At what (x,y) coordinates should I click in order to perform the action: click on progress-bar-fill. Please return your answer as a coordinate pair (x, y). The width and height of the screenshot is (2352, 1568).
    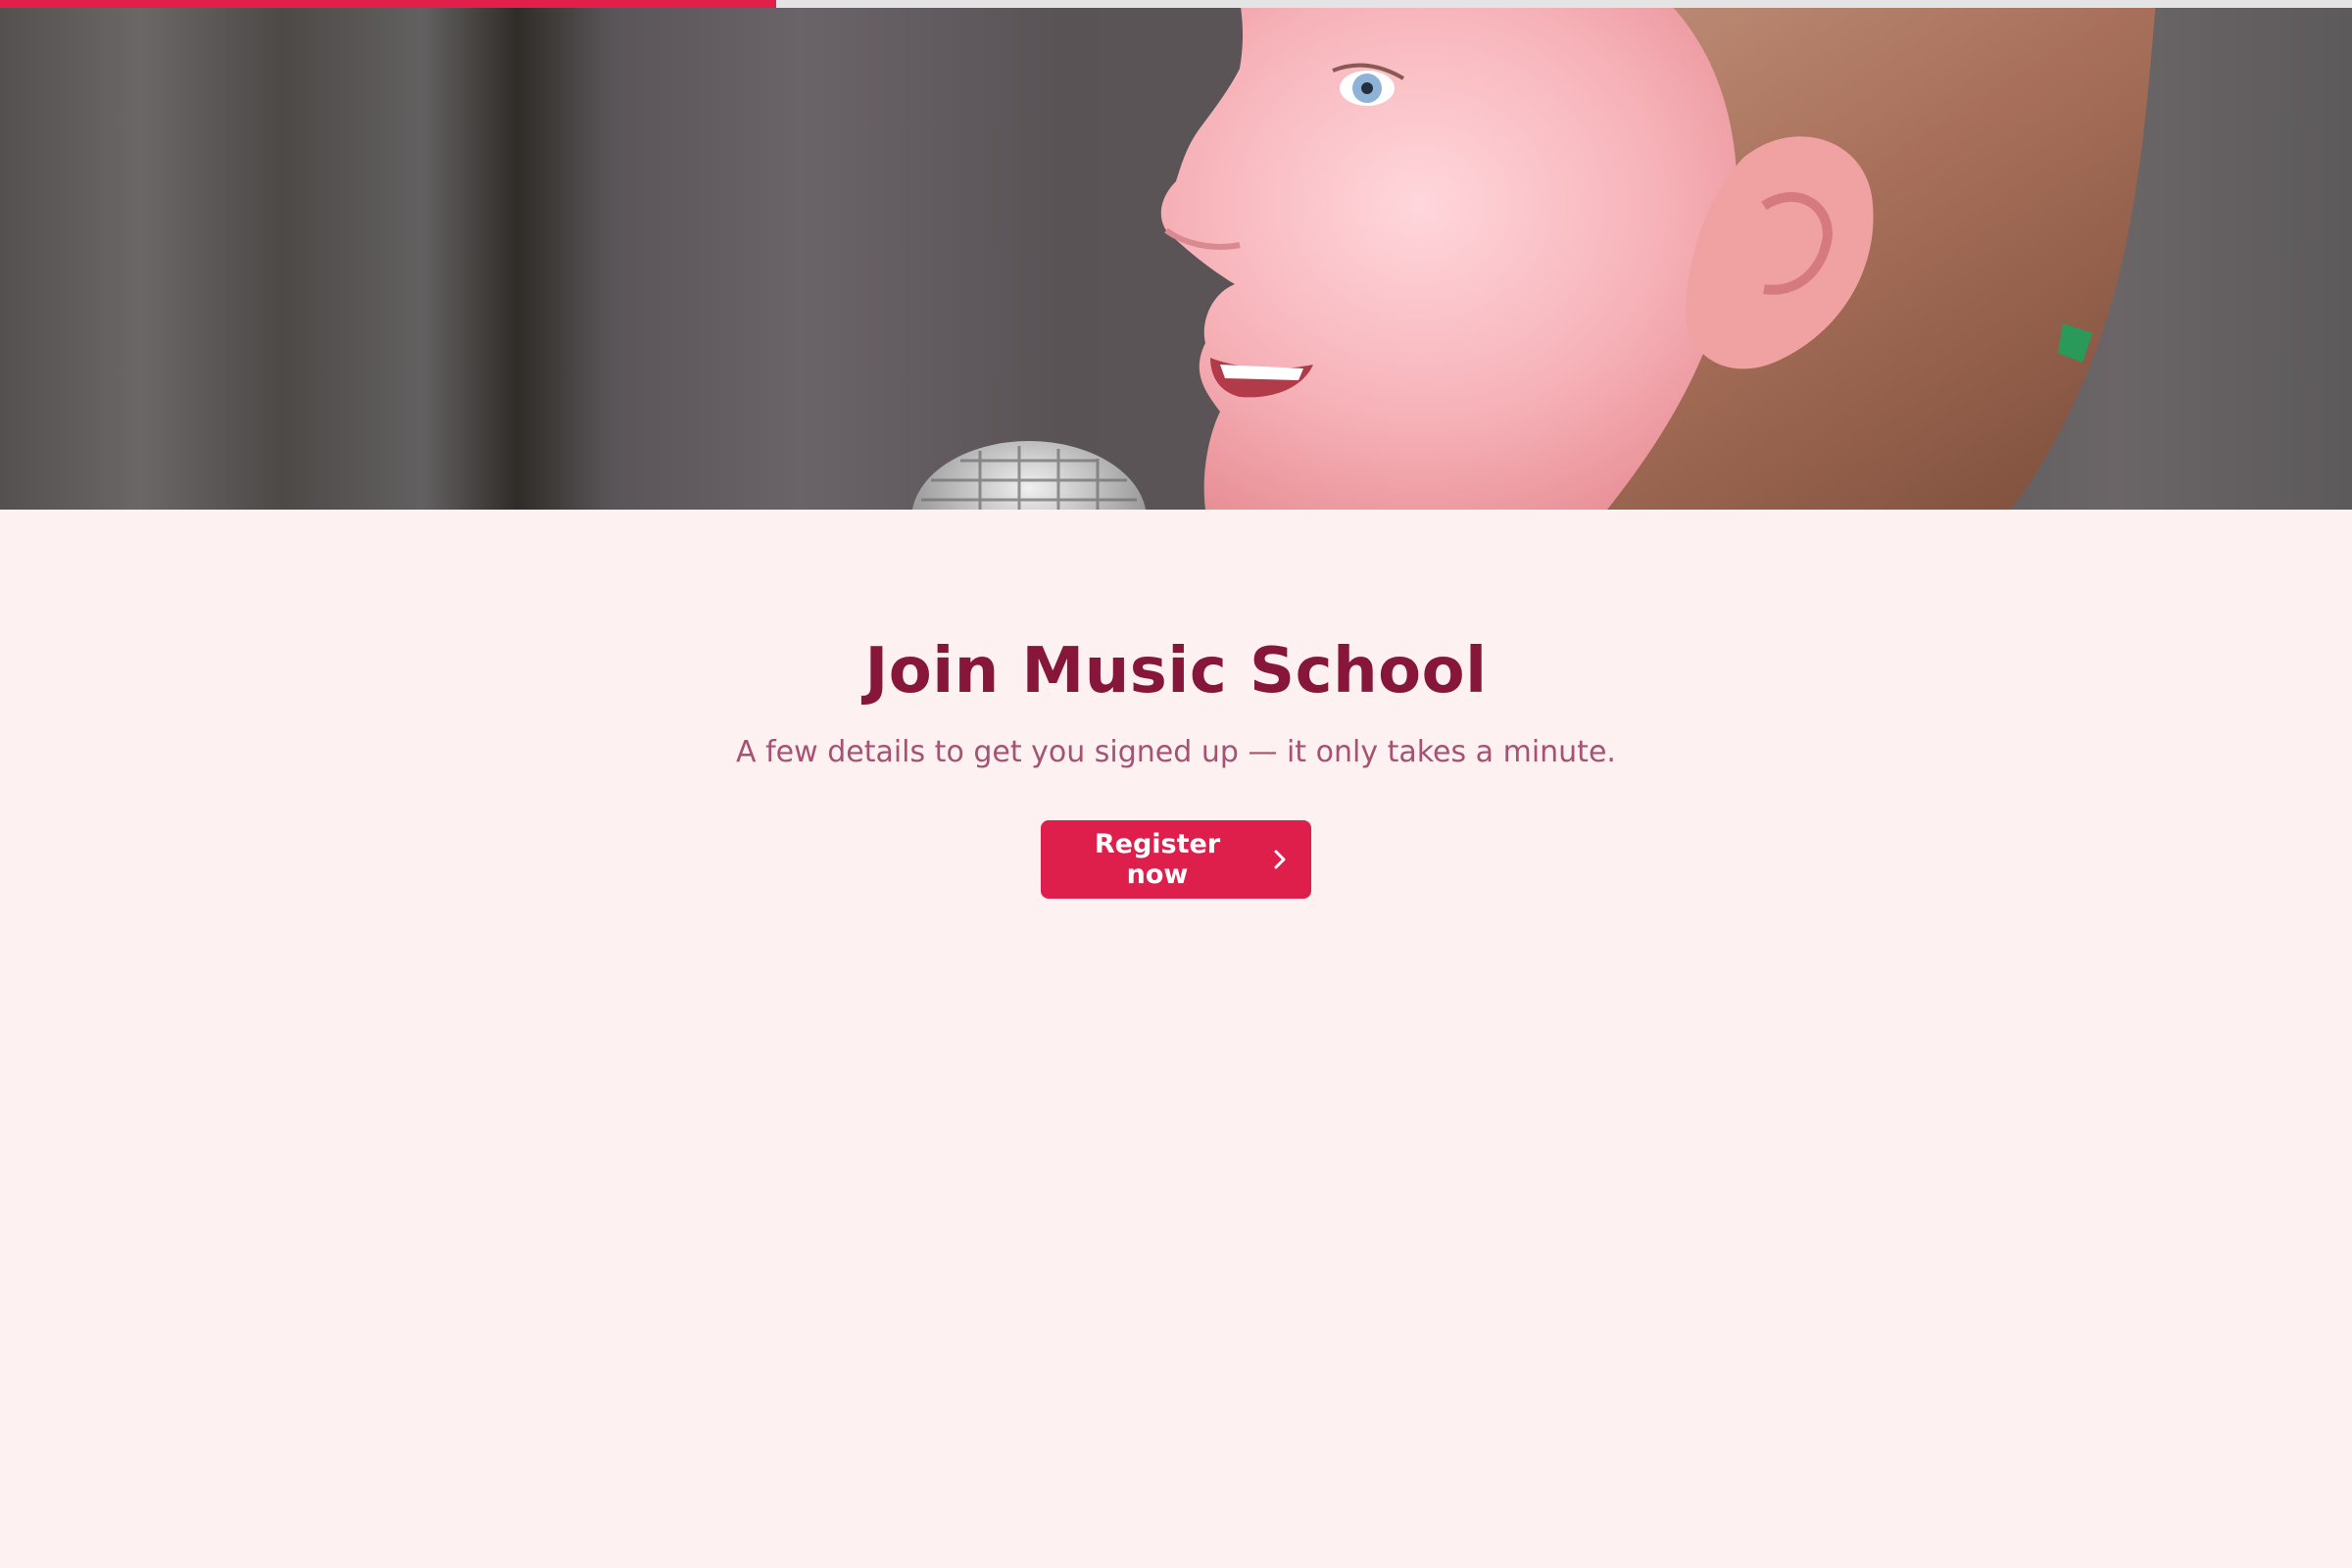
    Looking at the image, I should click on (388, 4).